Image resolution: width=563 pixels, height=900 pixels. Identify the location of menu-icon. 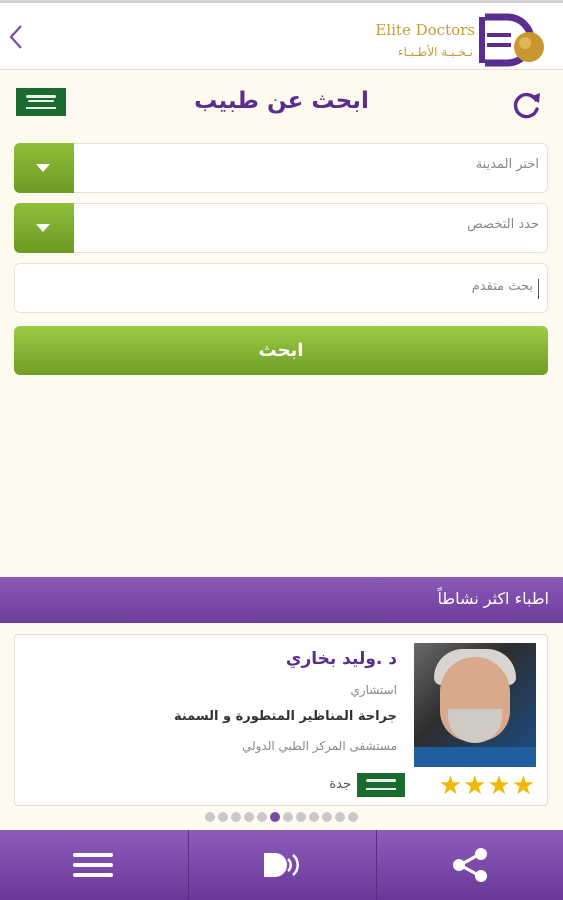
(93, 865).